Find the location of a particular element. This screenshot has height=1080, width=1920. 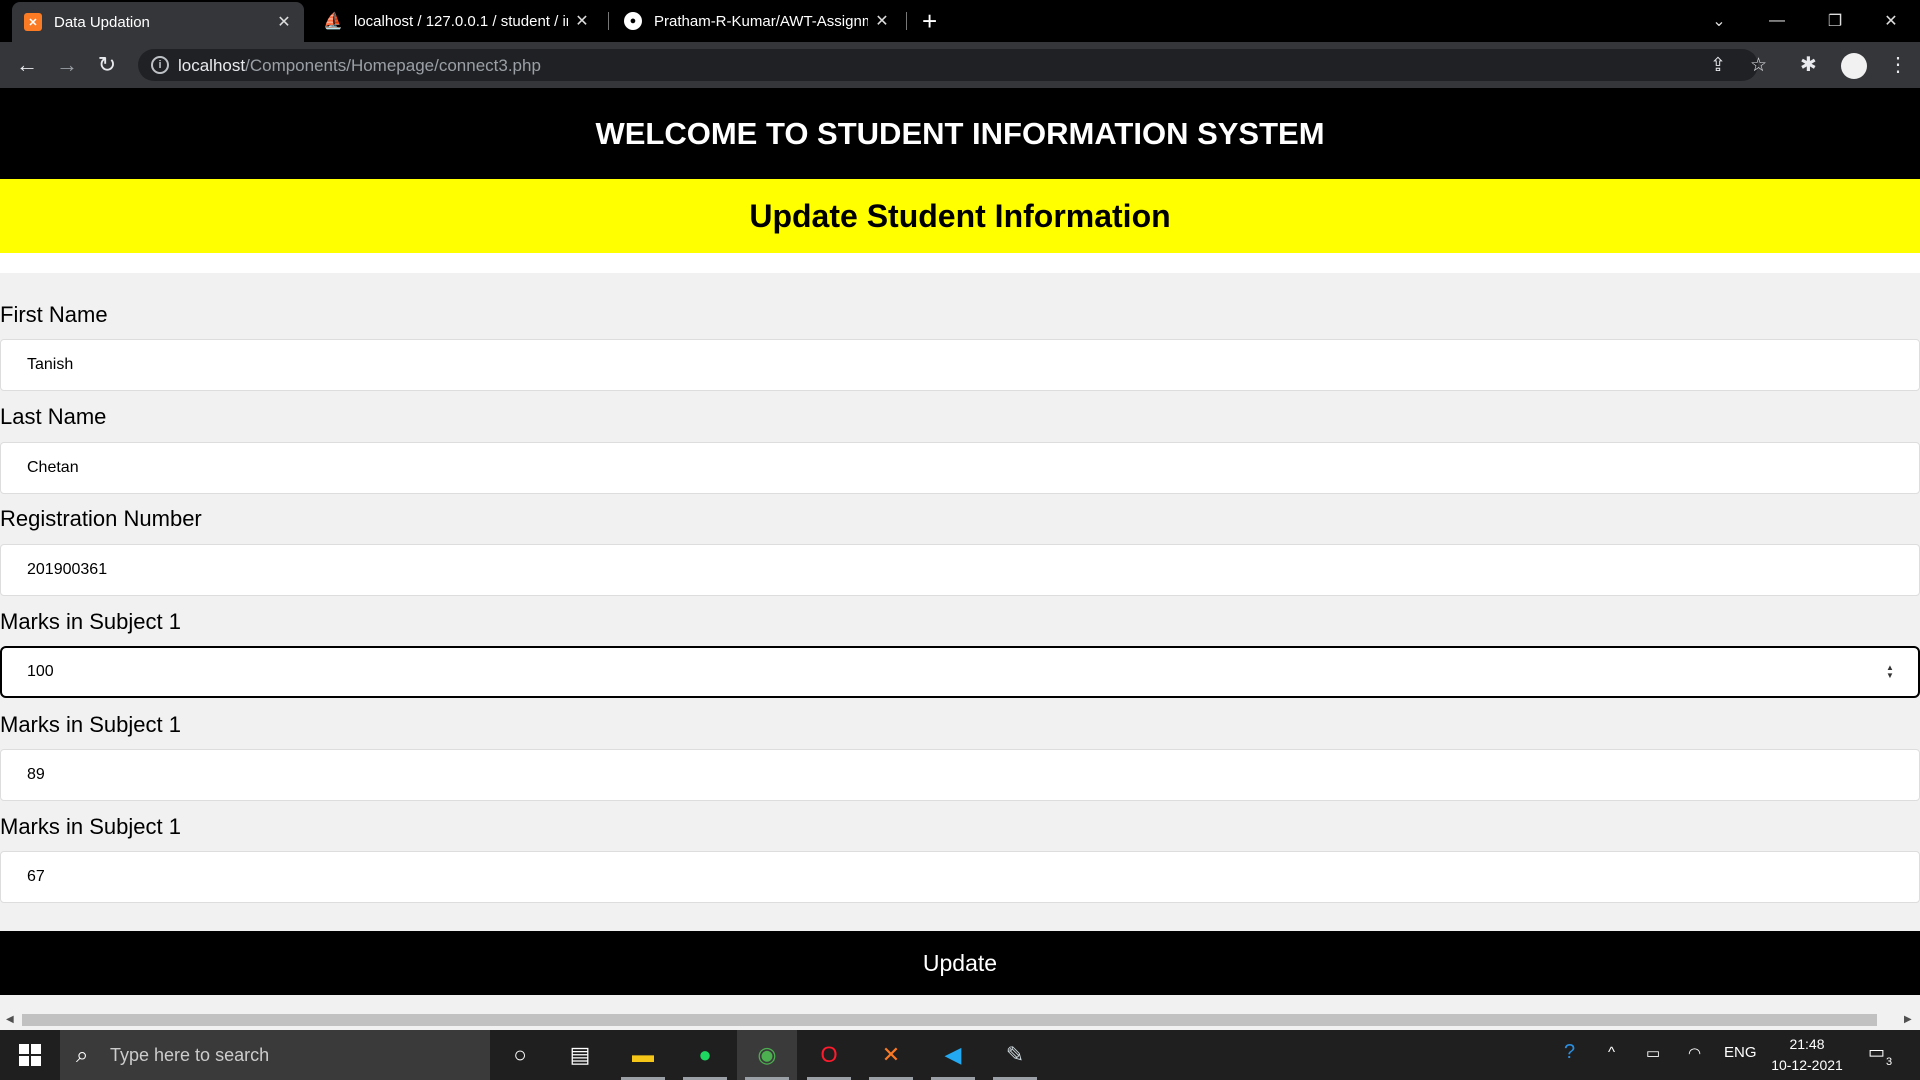

last-name-label: Last Name is located at coordinates (53, 416).